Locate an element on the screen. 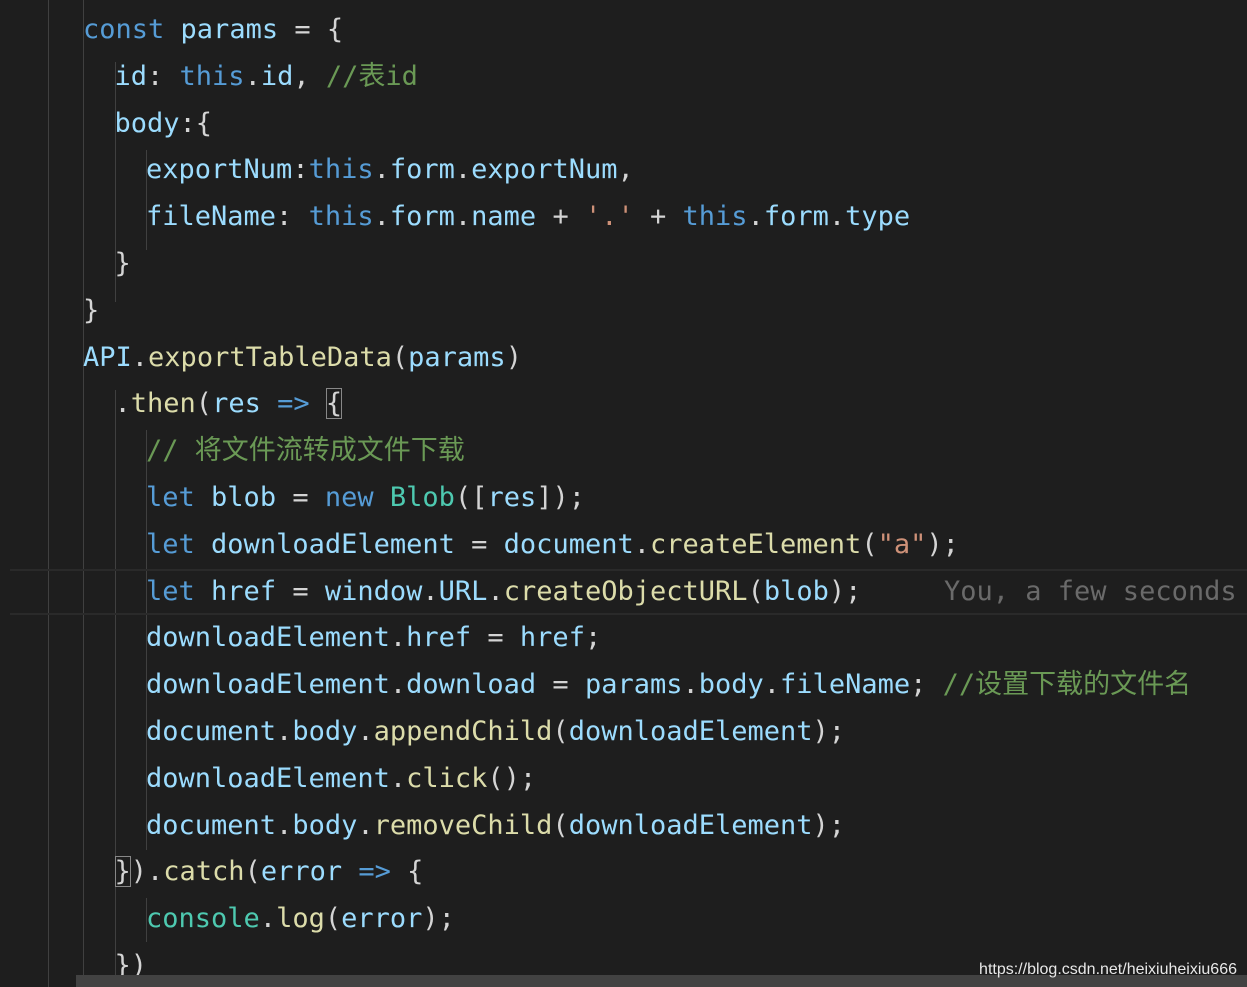 The width and height of the screenshot is (1247, 987). code-line: let blob = new Blob([res]); is located at coordinates (365, 498).